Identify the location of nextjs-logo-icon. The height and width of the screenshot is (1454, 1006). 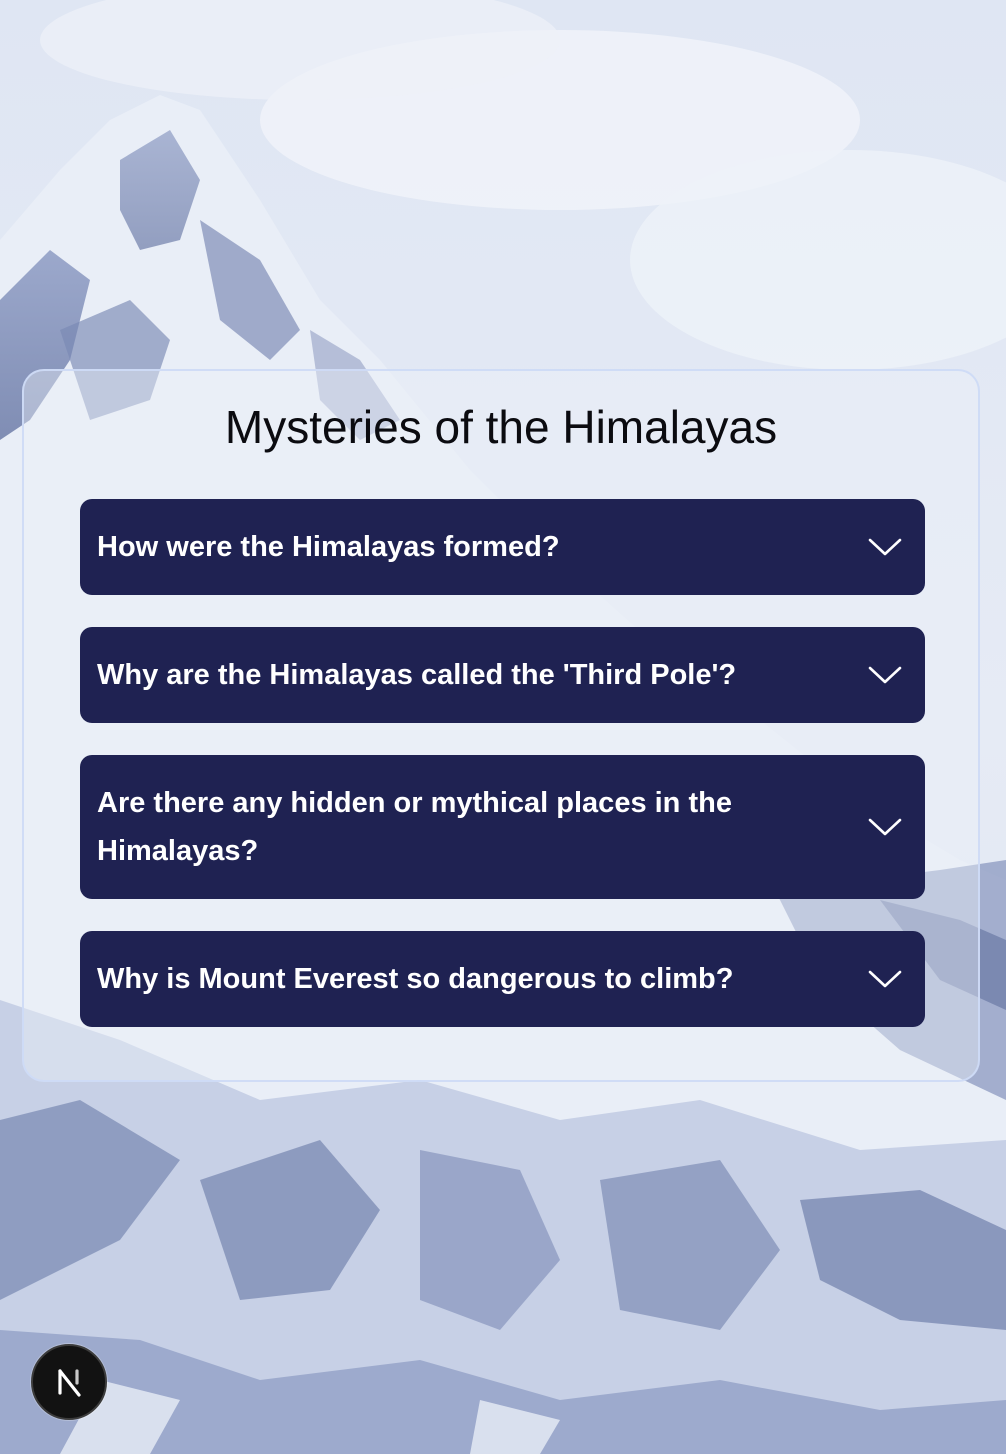
(69, 1383).